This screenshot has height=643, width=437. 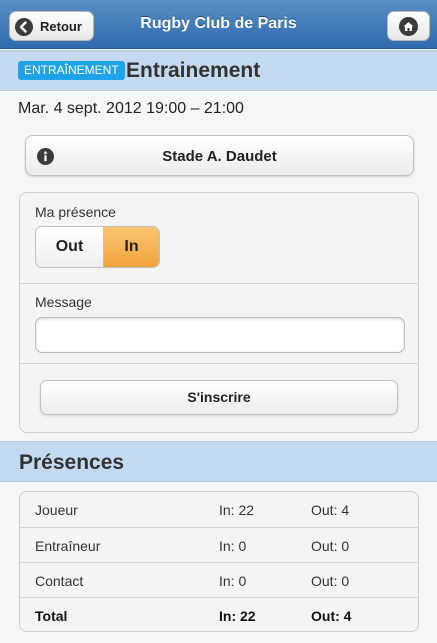 I want to click on table-row: Contact In: 0 Out: 0, so click(x=219, y=579).